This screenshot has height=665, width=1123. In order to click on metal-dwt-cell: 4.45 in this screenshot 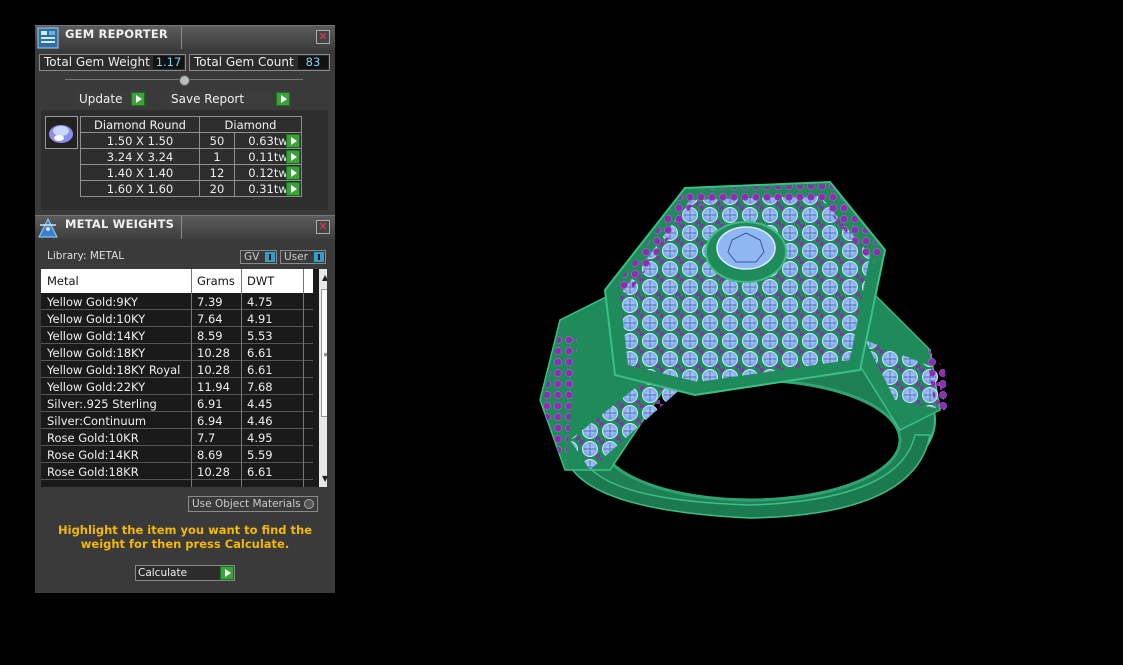, I will do `click(260, 404)`.